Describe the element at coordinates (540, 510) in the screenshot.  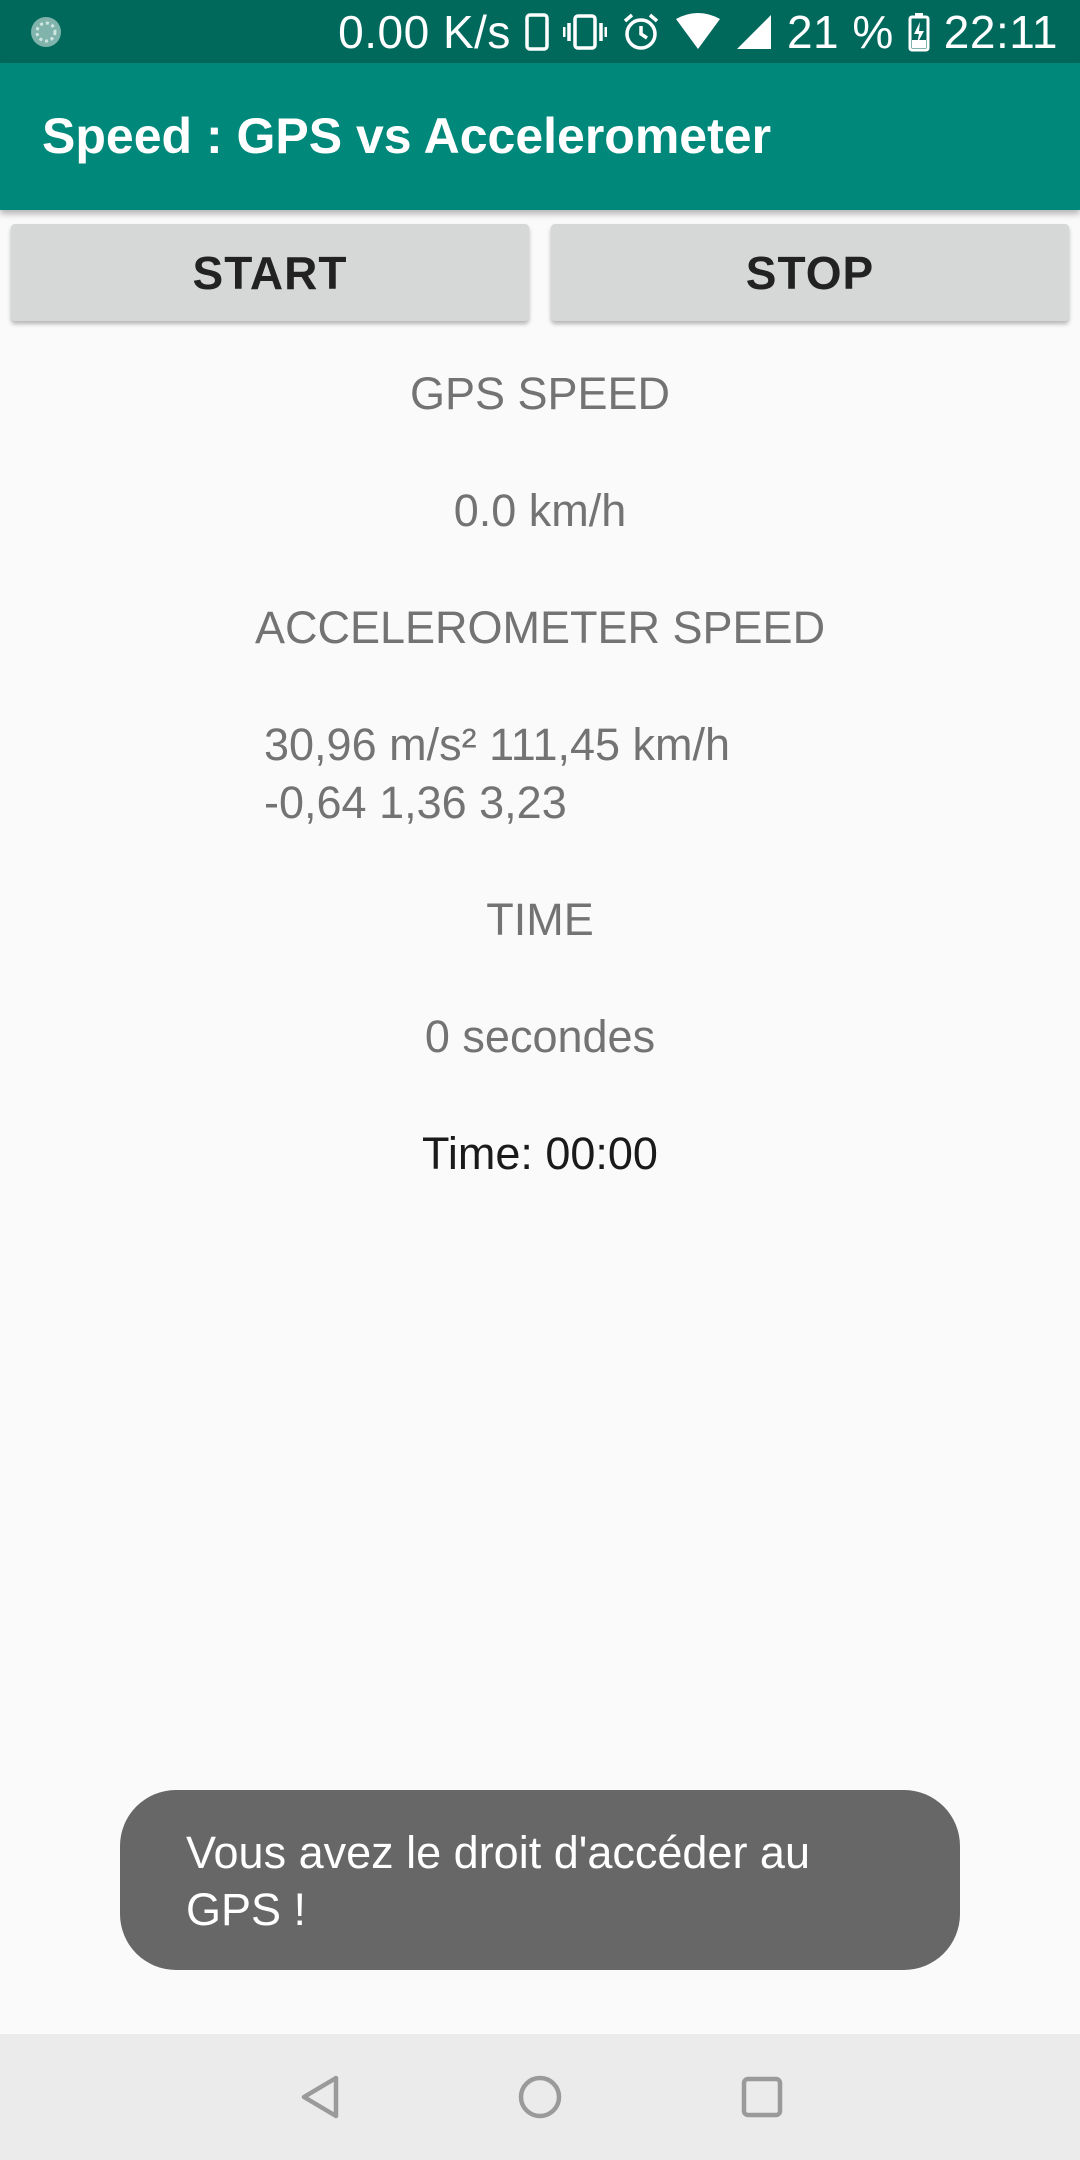
I see `gps-speed-value: 0.0 km/h` at that location.